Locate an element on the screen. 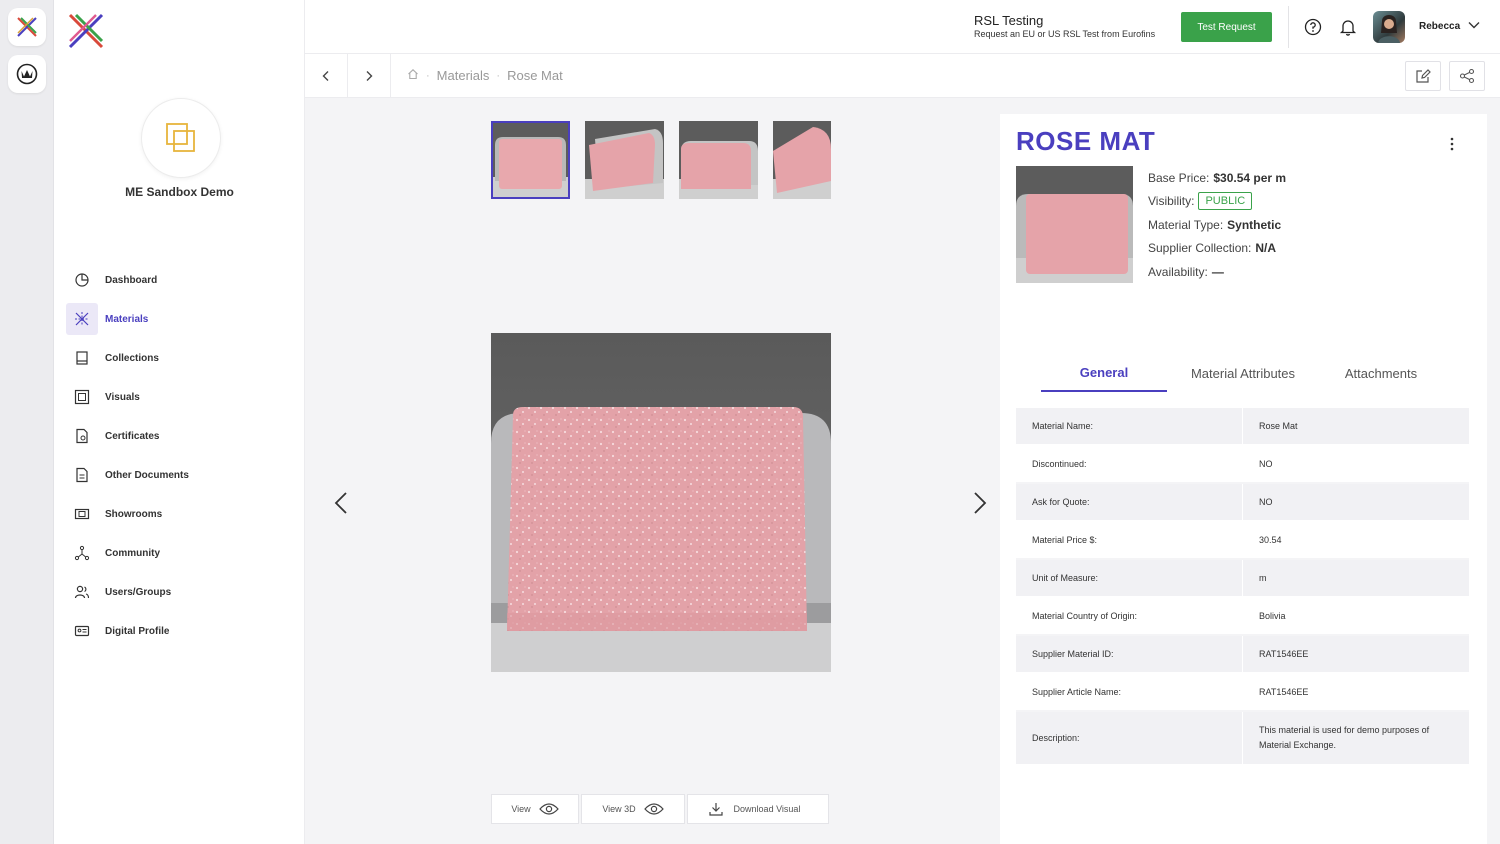 Image resolution: width=1500 pixels, height=844 pixels. sidebar-item-other-documents: Other Documents is located at coordinates (180, 475).